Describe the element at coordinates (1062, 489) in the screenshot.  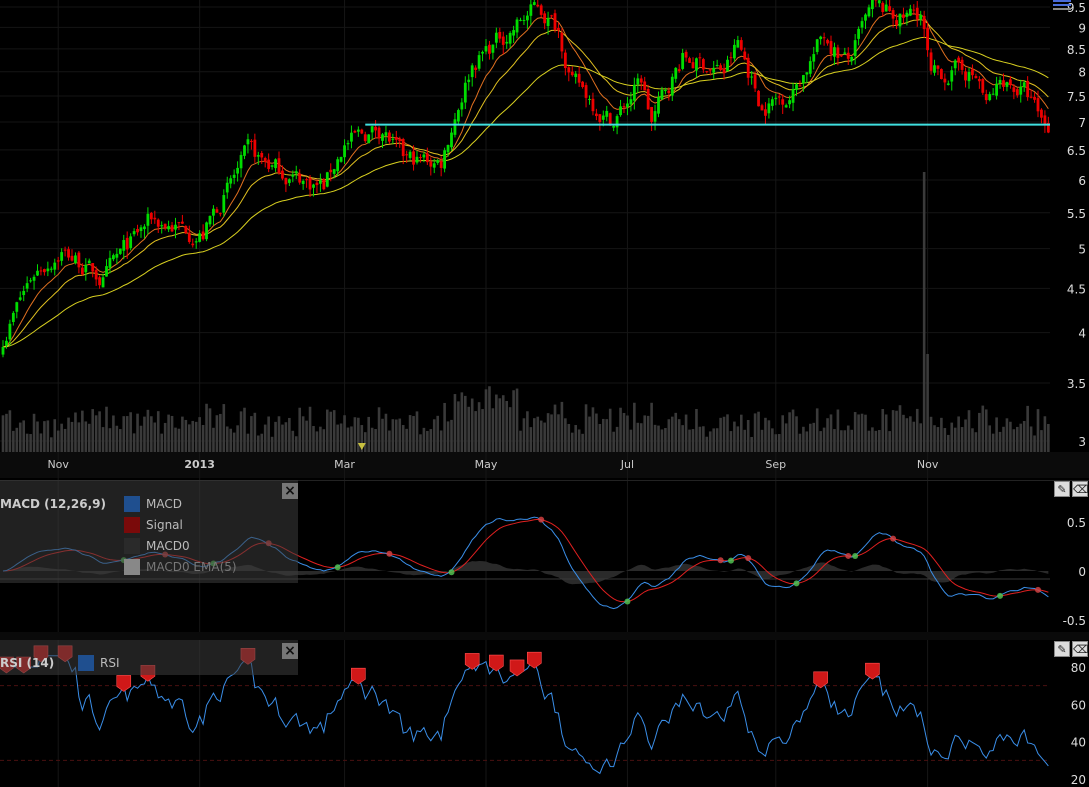
I see `macd-pencil-icon: ✎` at that location.